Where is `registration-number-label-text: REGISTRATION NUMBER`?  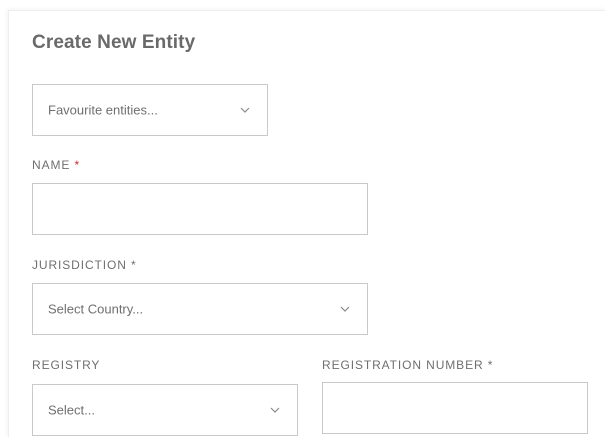
registration-number-label-text: REGISTRATION NUMBER is located at coordinates (403, 365).